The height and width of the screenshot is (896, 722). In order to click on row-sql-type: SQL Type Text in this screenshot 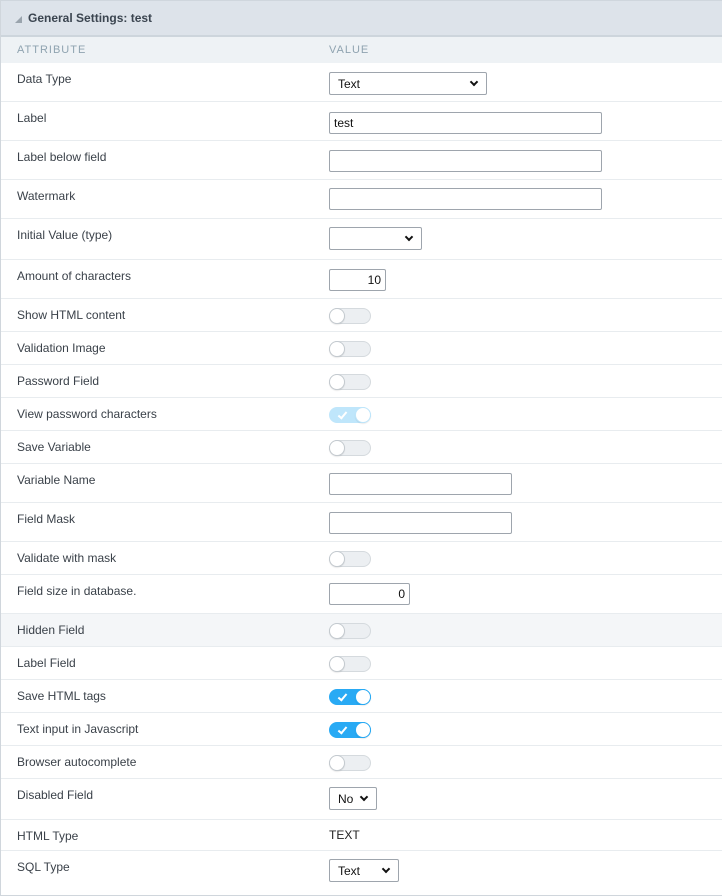, I will do `click(361, 871)`.